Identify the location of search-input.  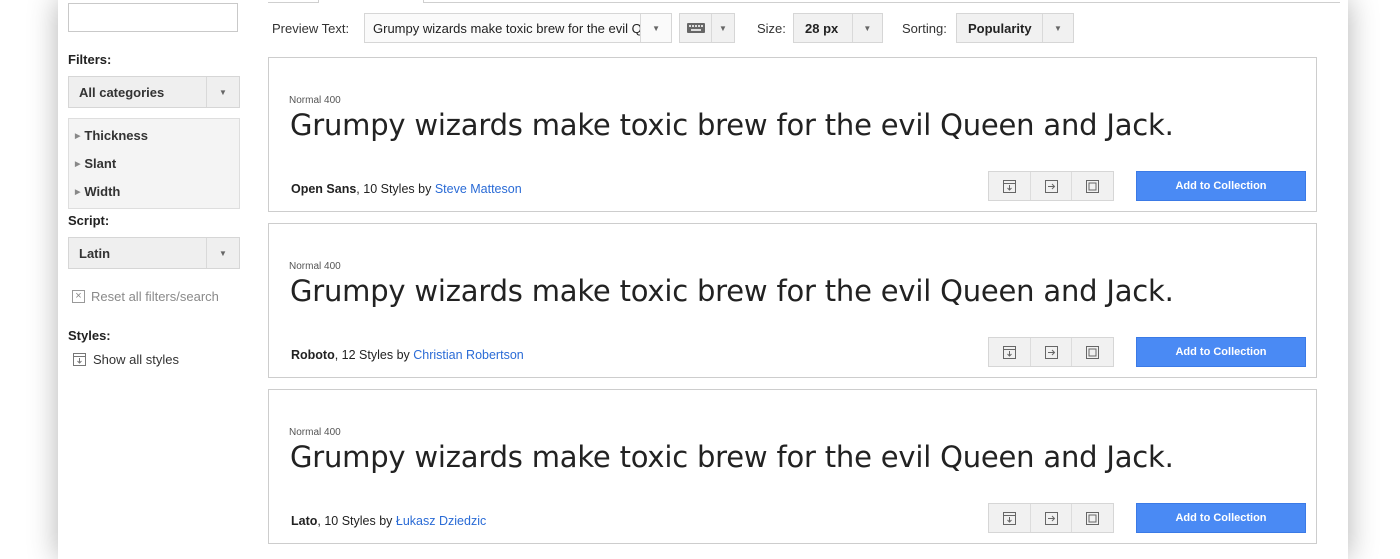
(153, 17).